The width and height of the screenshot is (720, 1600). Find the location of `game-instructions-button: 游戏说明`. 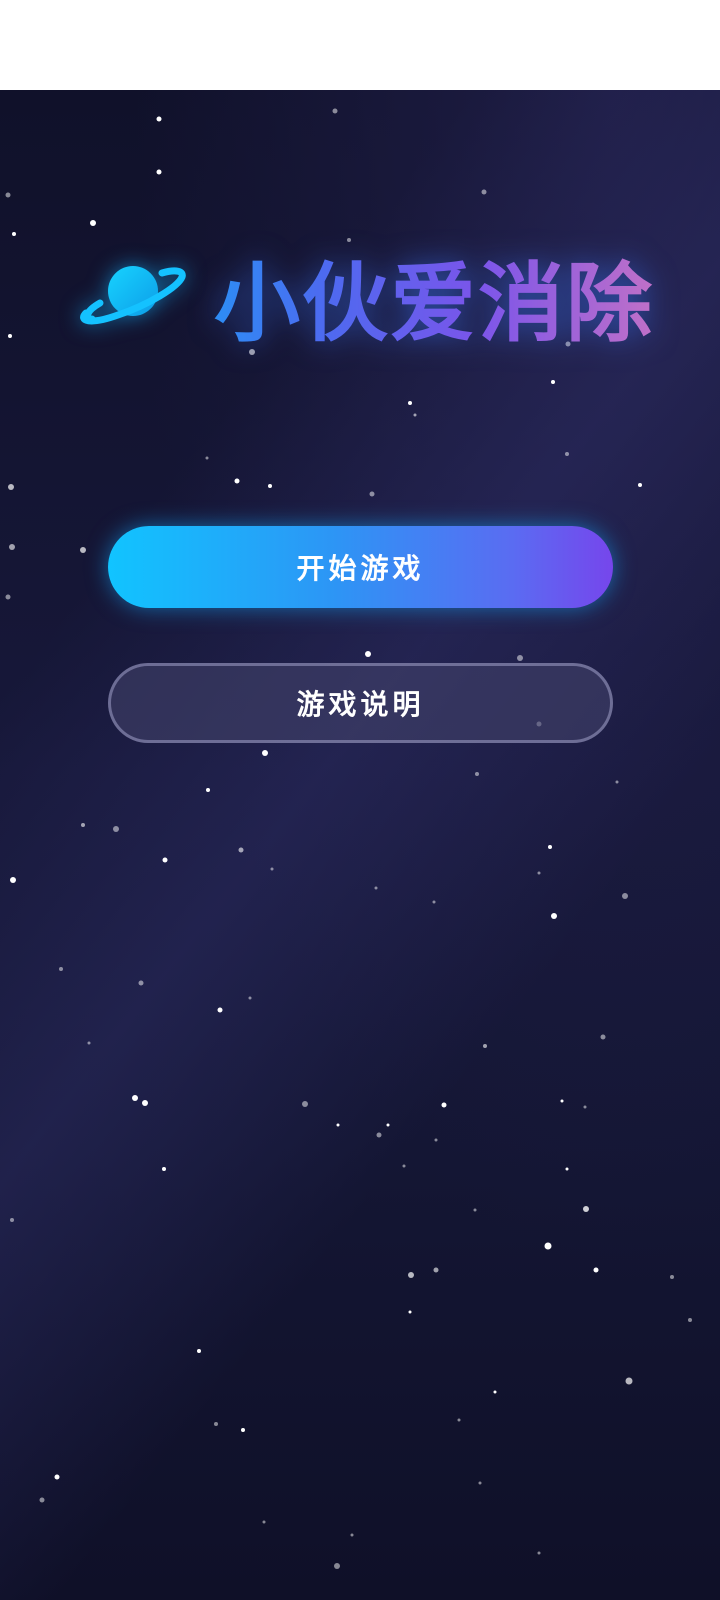

game-instructions-button: 游戏说明 is located at coordinates (360, 703).